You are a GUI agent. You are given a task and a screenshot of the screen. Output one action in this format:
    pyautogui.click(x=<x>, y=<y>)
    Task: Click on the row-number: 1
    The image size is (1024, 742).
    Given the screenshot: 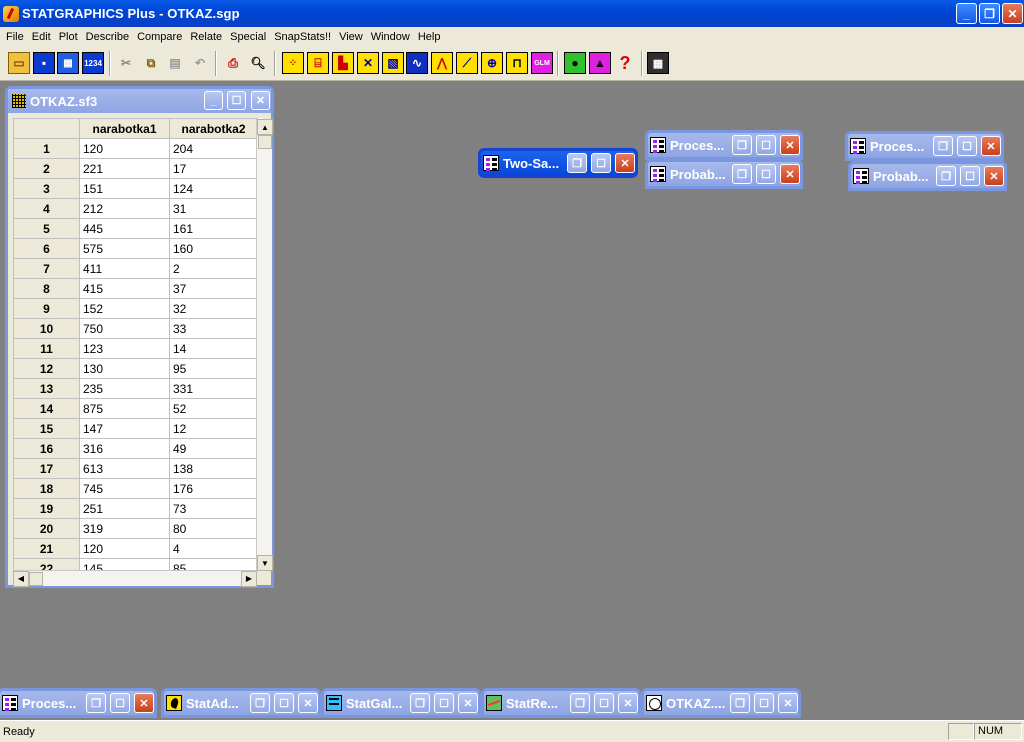 What is the action you would take?
    pyautogui.click(x=46, y=148)
    